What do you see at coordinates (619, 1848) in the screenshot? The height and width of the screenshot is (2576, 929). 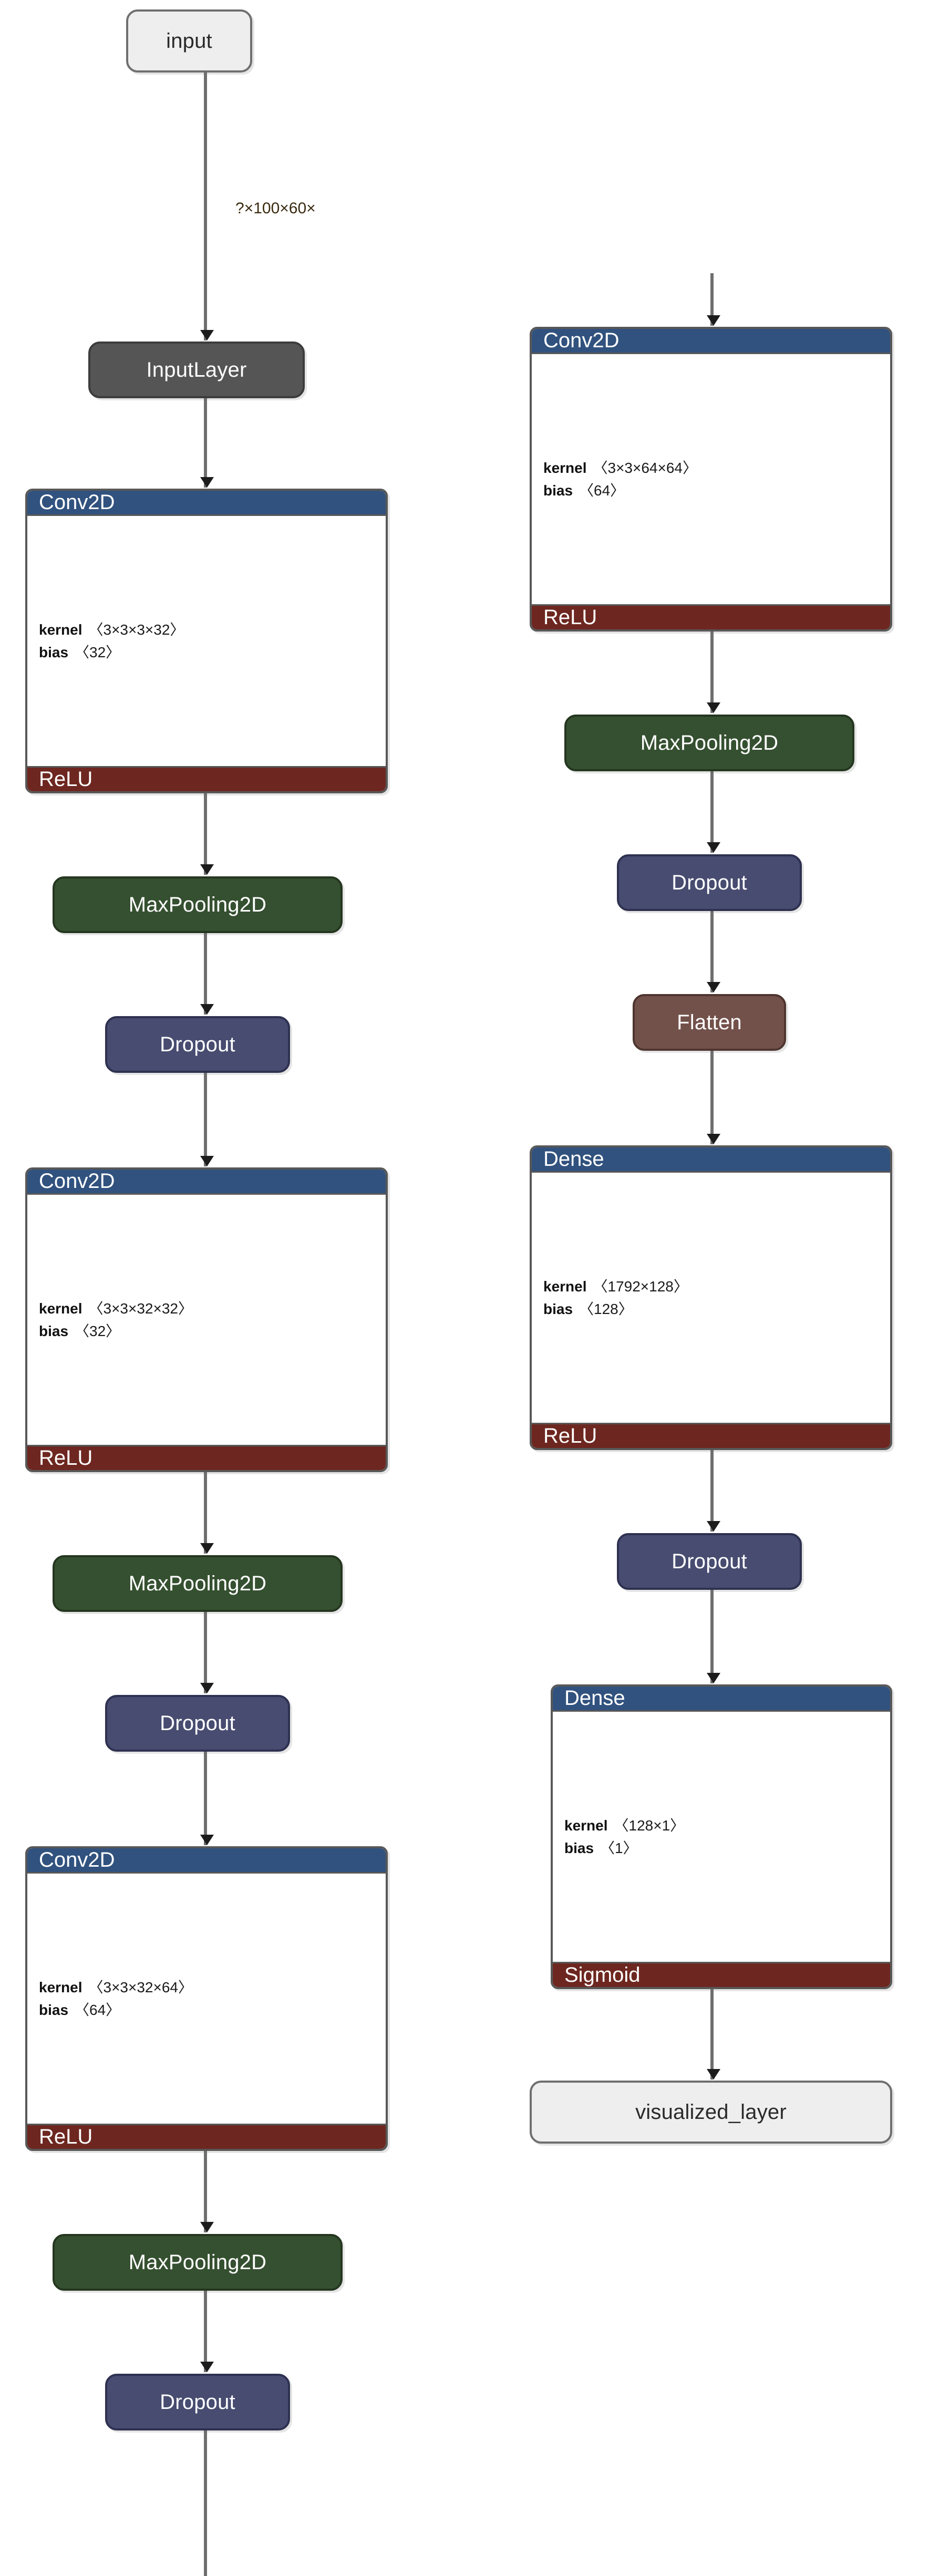 I see `param-shape-bias: 〈1〉` at bounding box center [619, 1848].